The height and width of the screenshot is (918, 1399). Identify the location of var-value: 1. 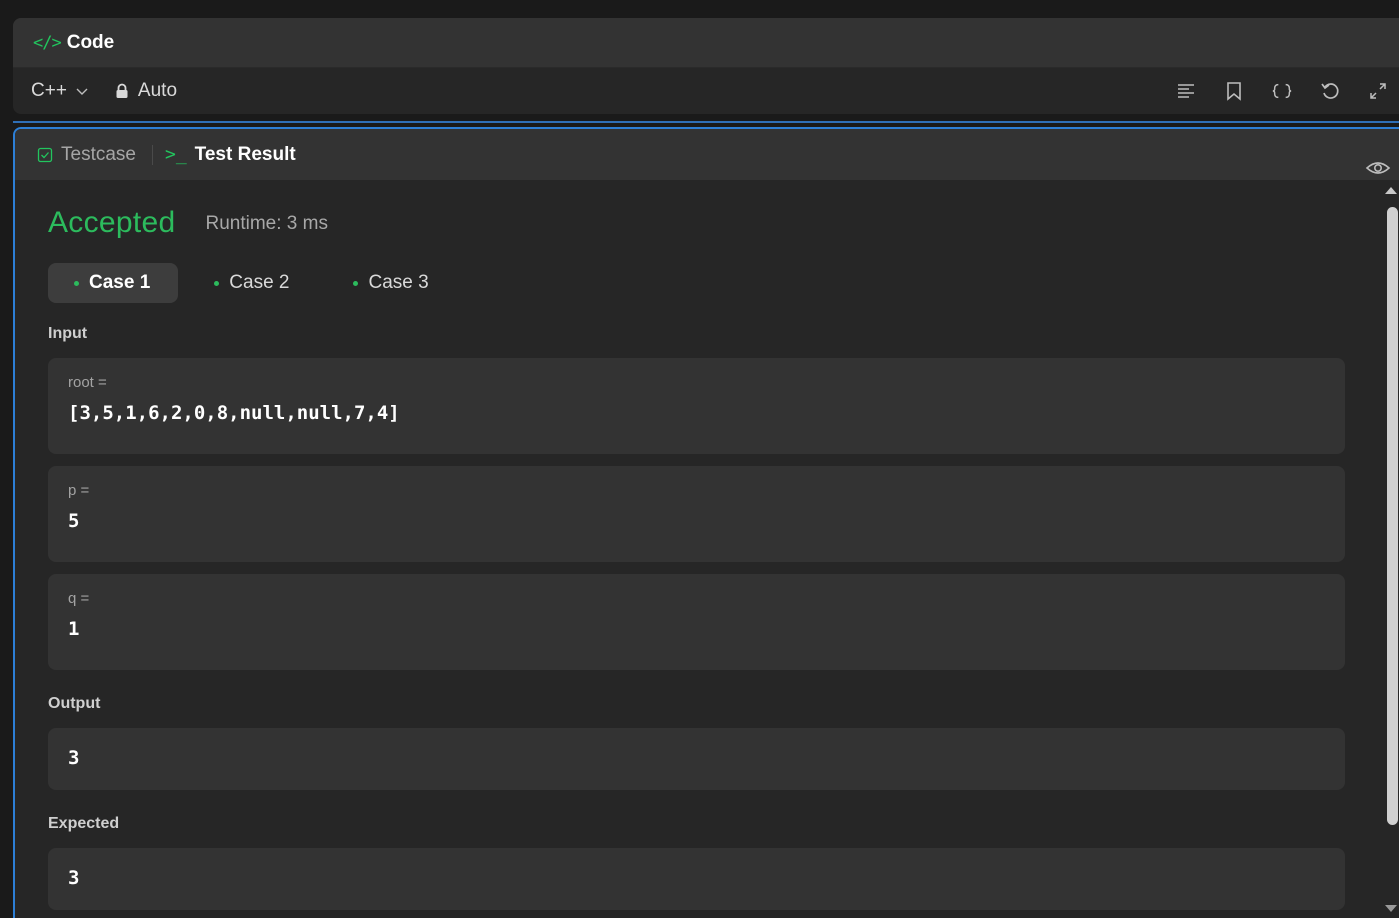
(74, 629).